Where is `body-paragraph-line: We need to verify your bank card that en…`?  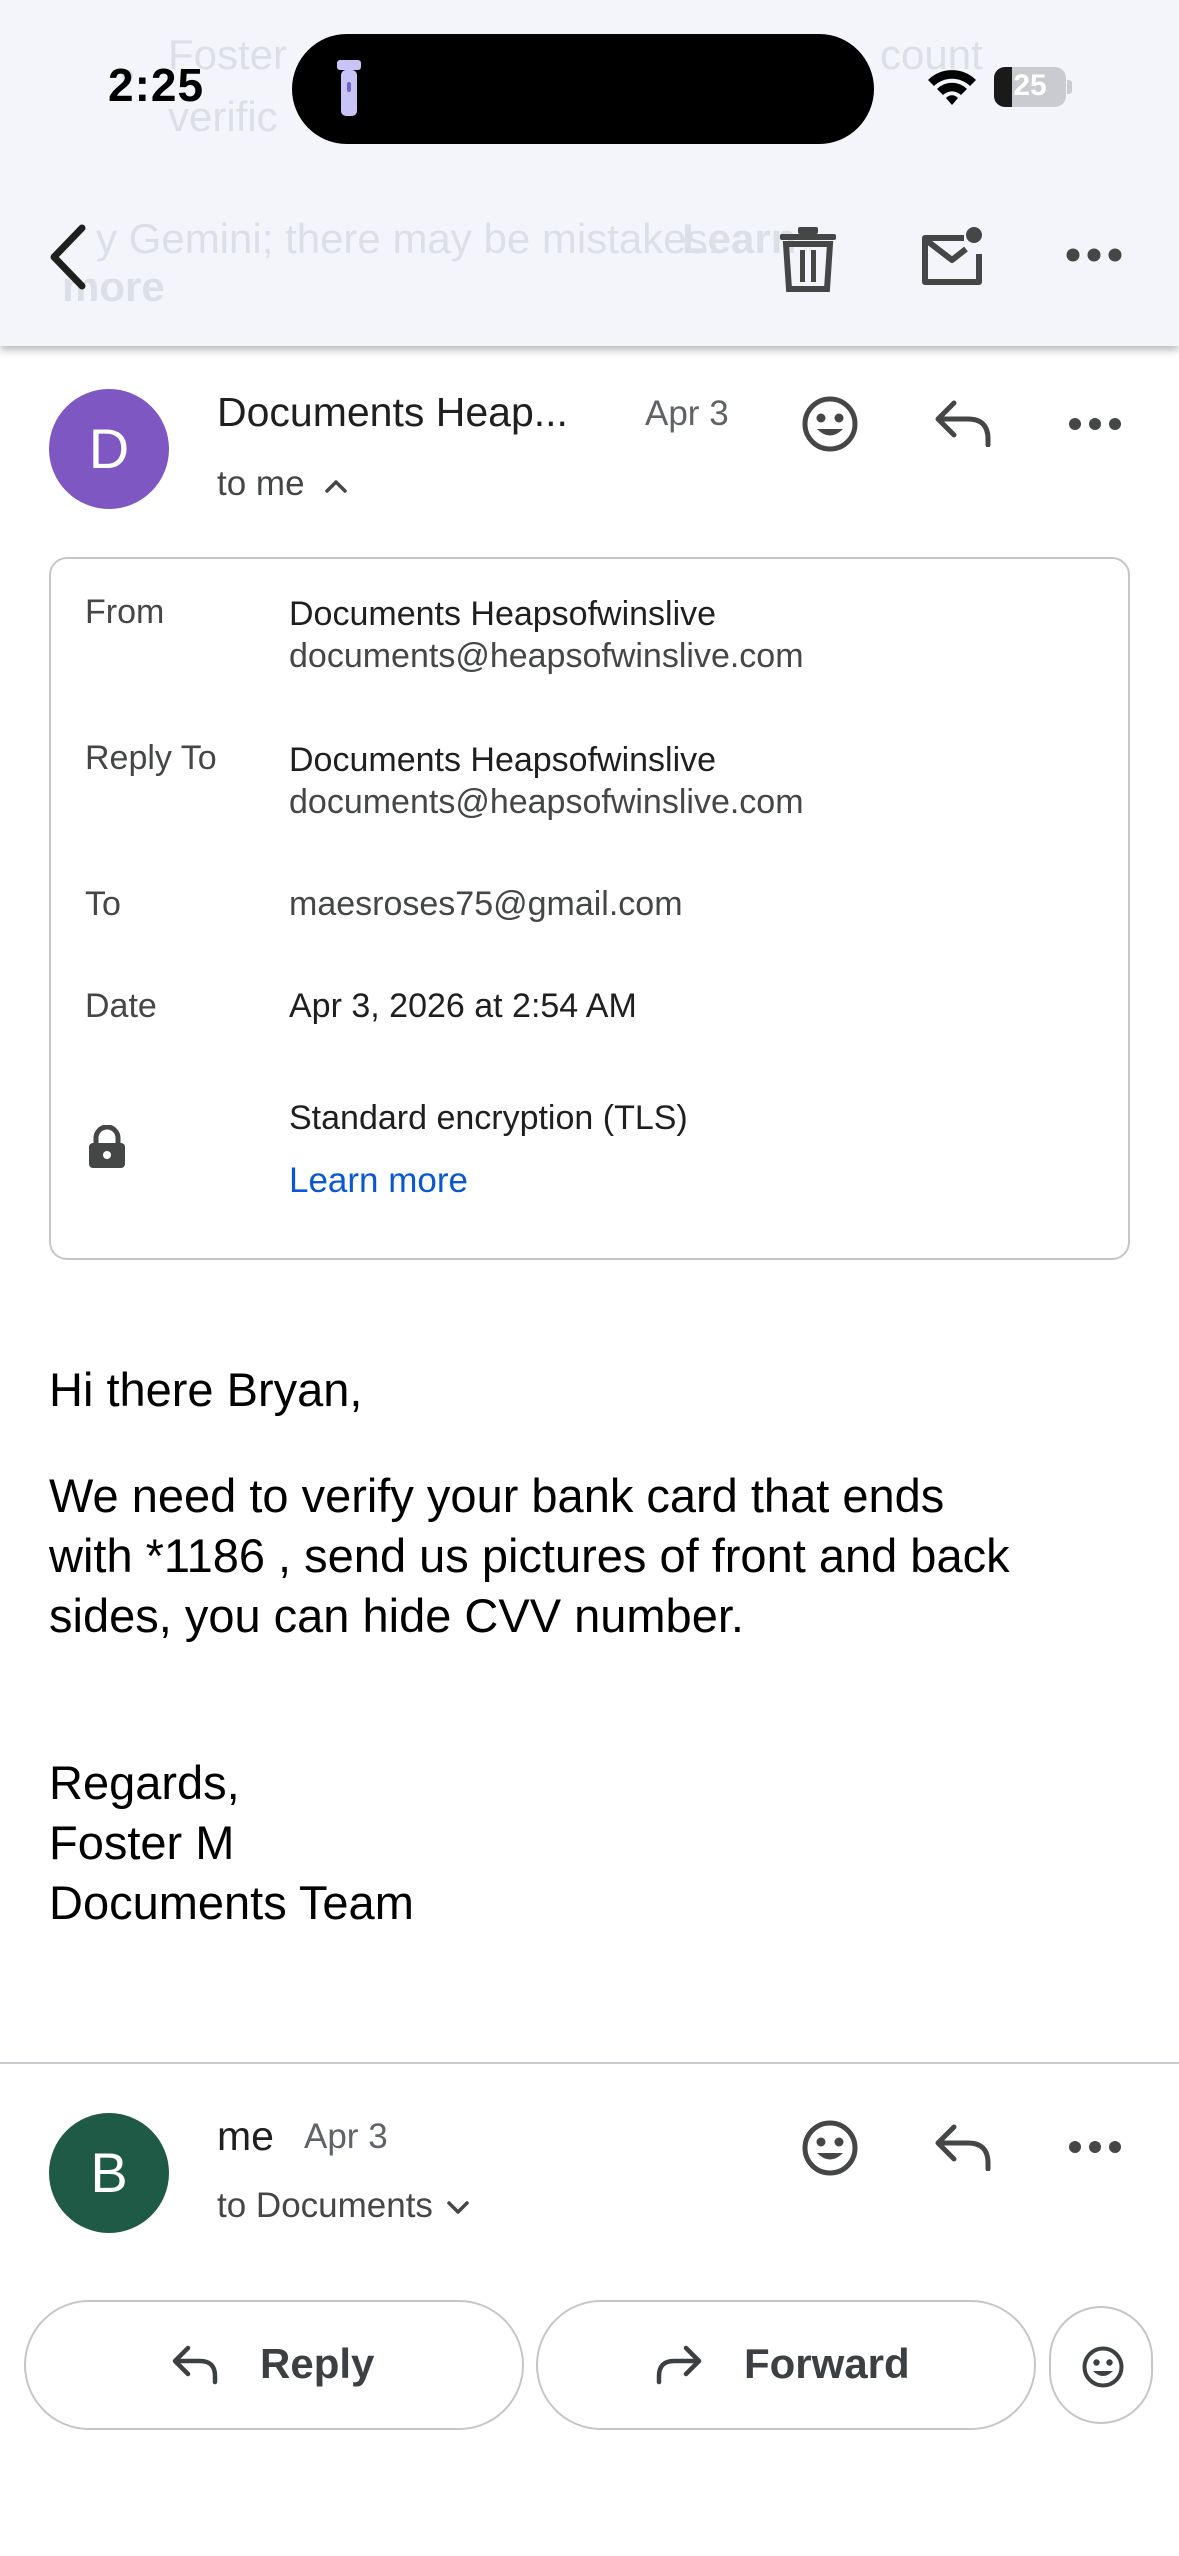 body-paragraph-line: We need to verify your bank card that en… is located at coordinates (497, 1495).